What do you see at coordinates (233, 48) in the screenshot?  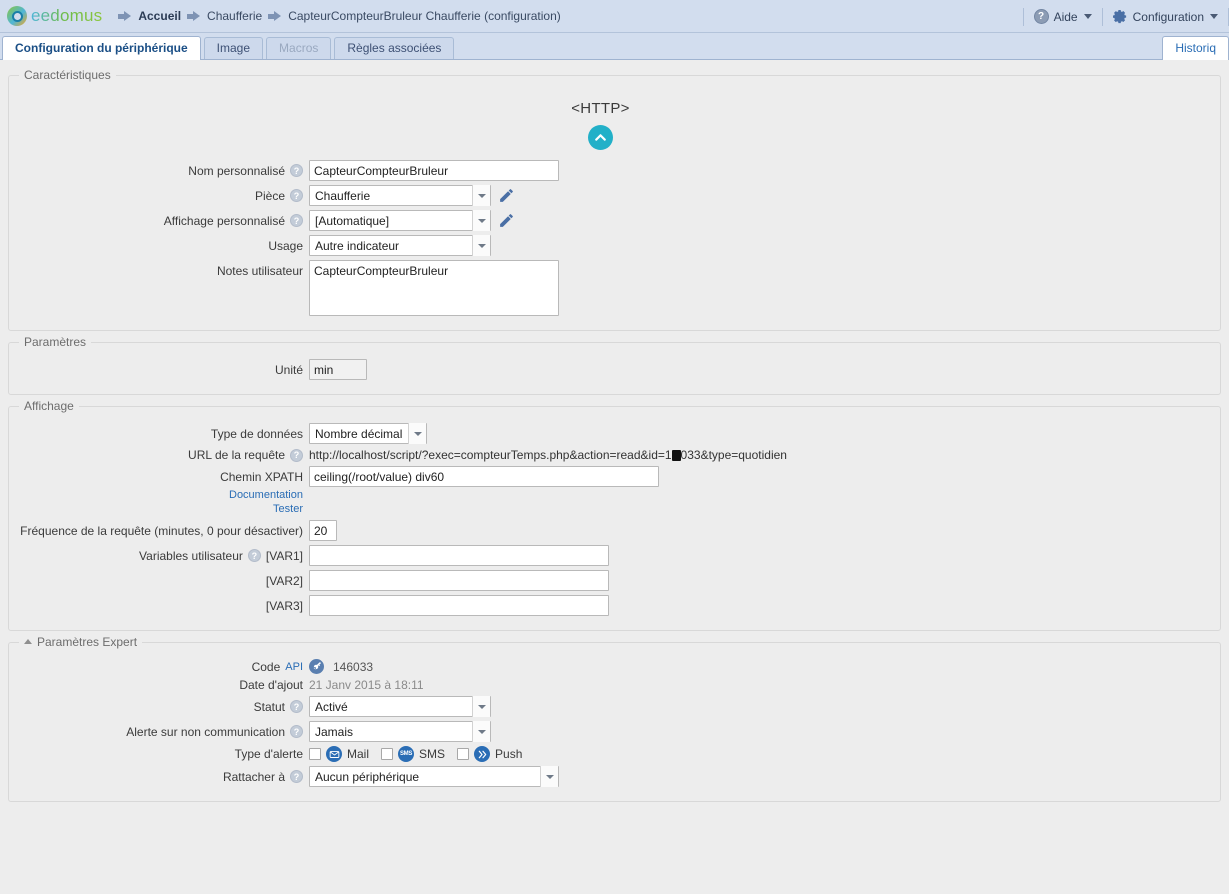 I see `tab-image: Image` at bounding box center [233, 48].